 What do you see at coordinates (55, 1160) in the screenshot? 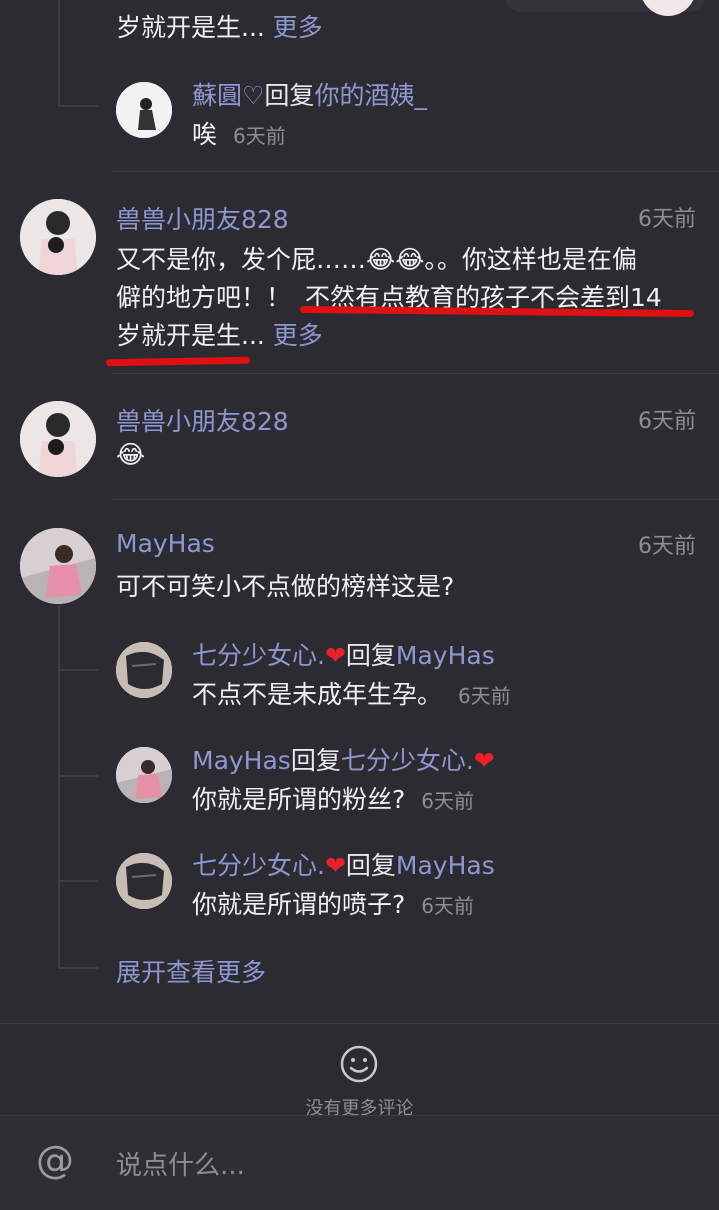
I see `at-icon: @` at bounding box center [55, 1160].